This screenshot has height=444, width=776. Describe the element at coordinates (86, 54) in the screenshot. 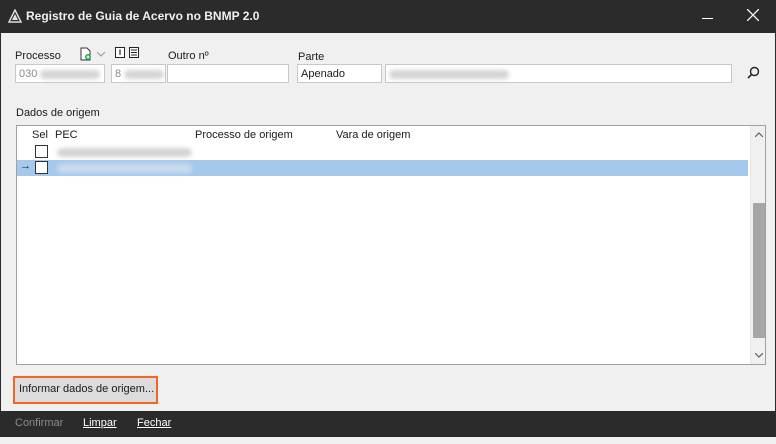

I see `add-document-icon` at that location.